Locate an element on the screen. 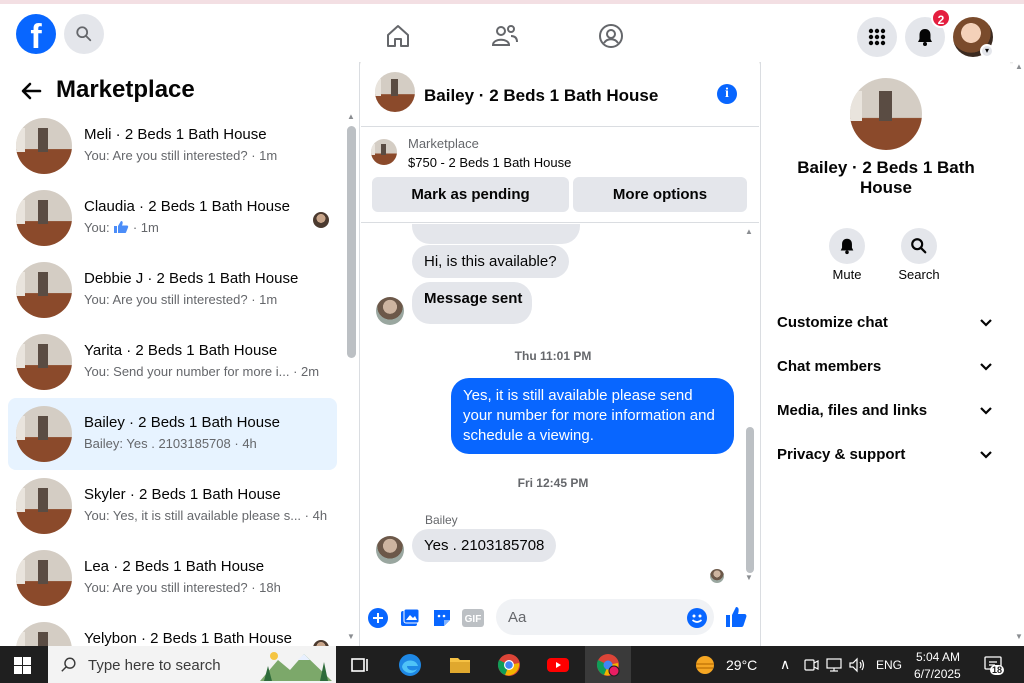 Image resolution: width=1024 pixels, height=683 pixels. photo-icon is located at coordinates (410, 617).